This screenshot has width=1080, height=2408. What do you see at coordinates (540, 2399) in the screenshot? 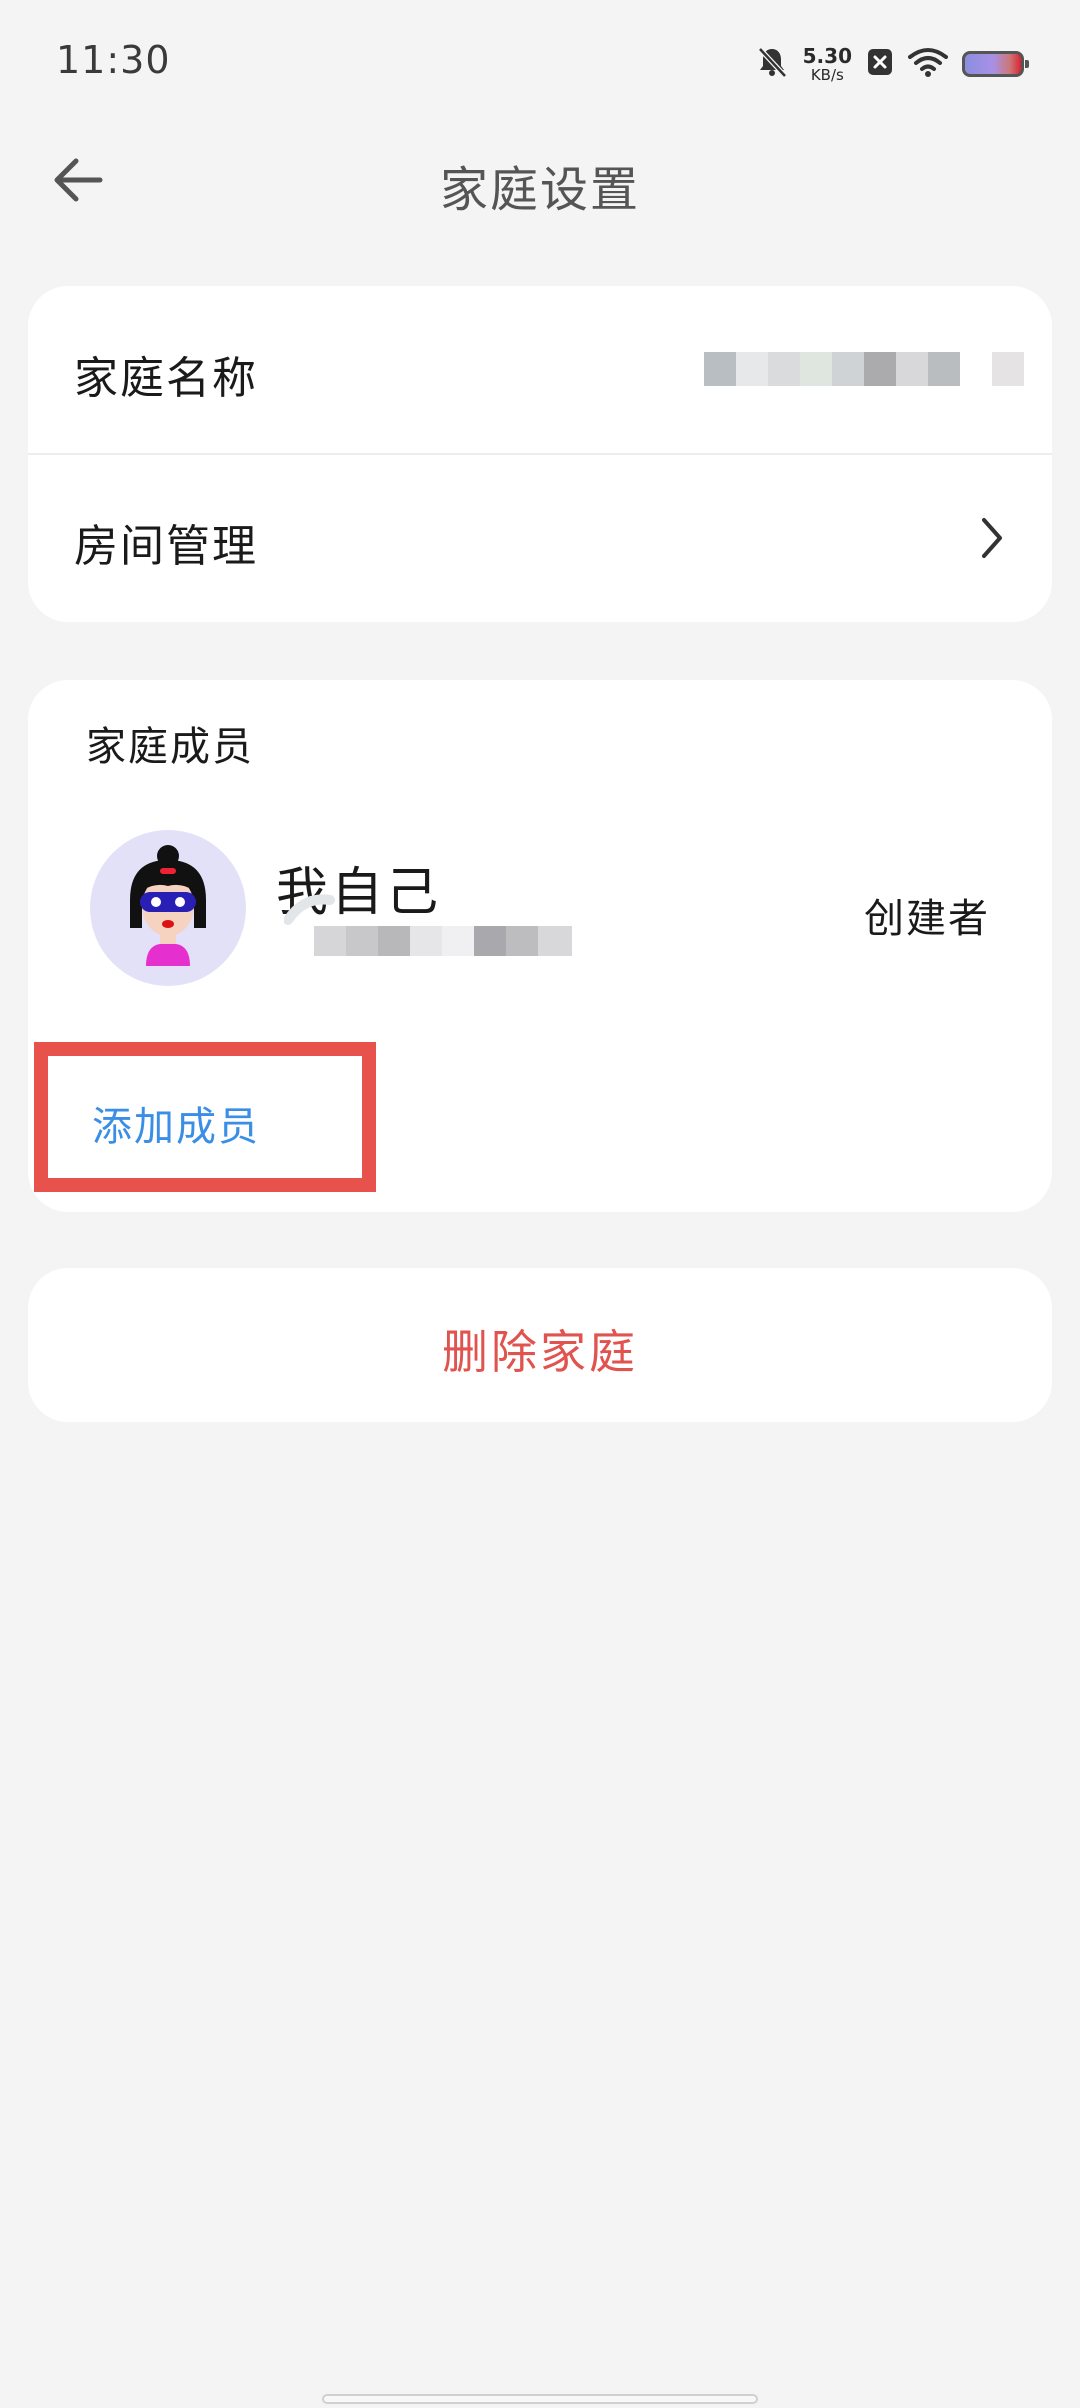
I see `home-indicator` at bounding box center [540, 2399].